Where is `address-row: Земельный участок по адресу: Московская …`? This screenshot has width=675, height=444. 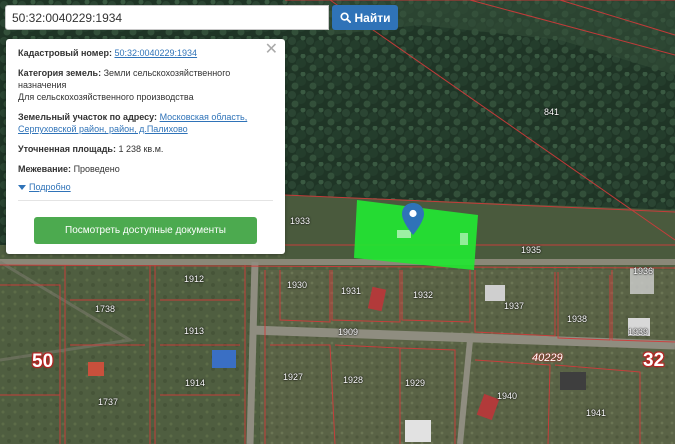 address-row: Земельный участок по адресу: Московская … is located at coordinates (145, 123).